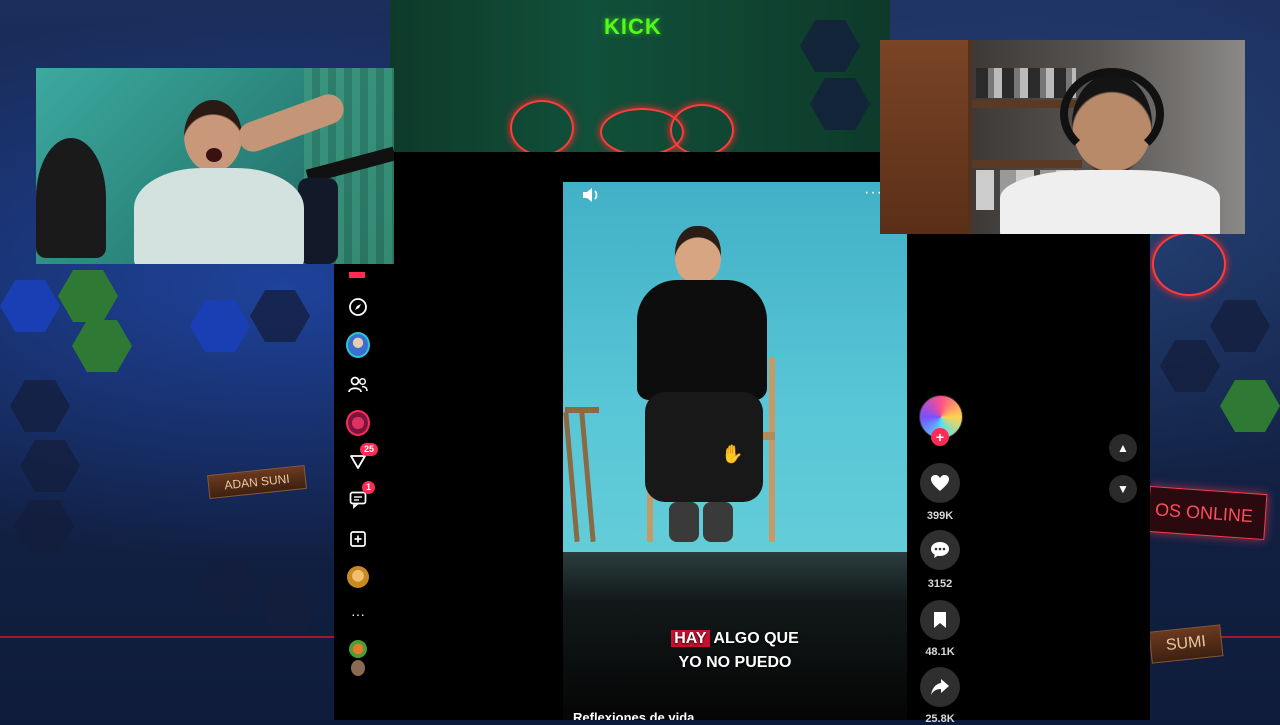 Image resolution: width=1280 pixels, height=725 pixels. Describe the element at coordinates (1112, 114) in the screenshot. I see `headphones-icon` at that location.